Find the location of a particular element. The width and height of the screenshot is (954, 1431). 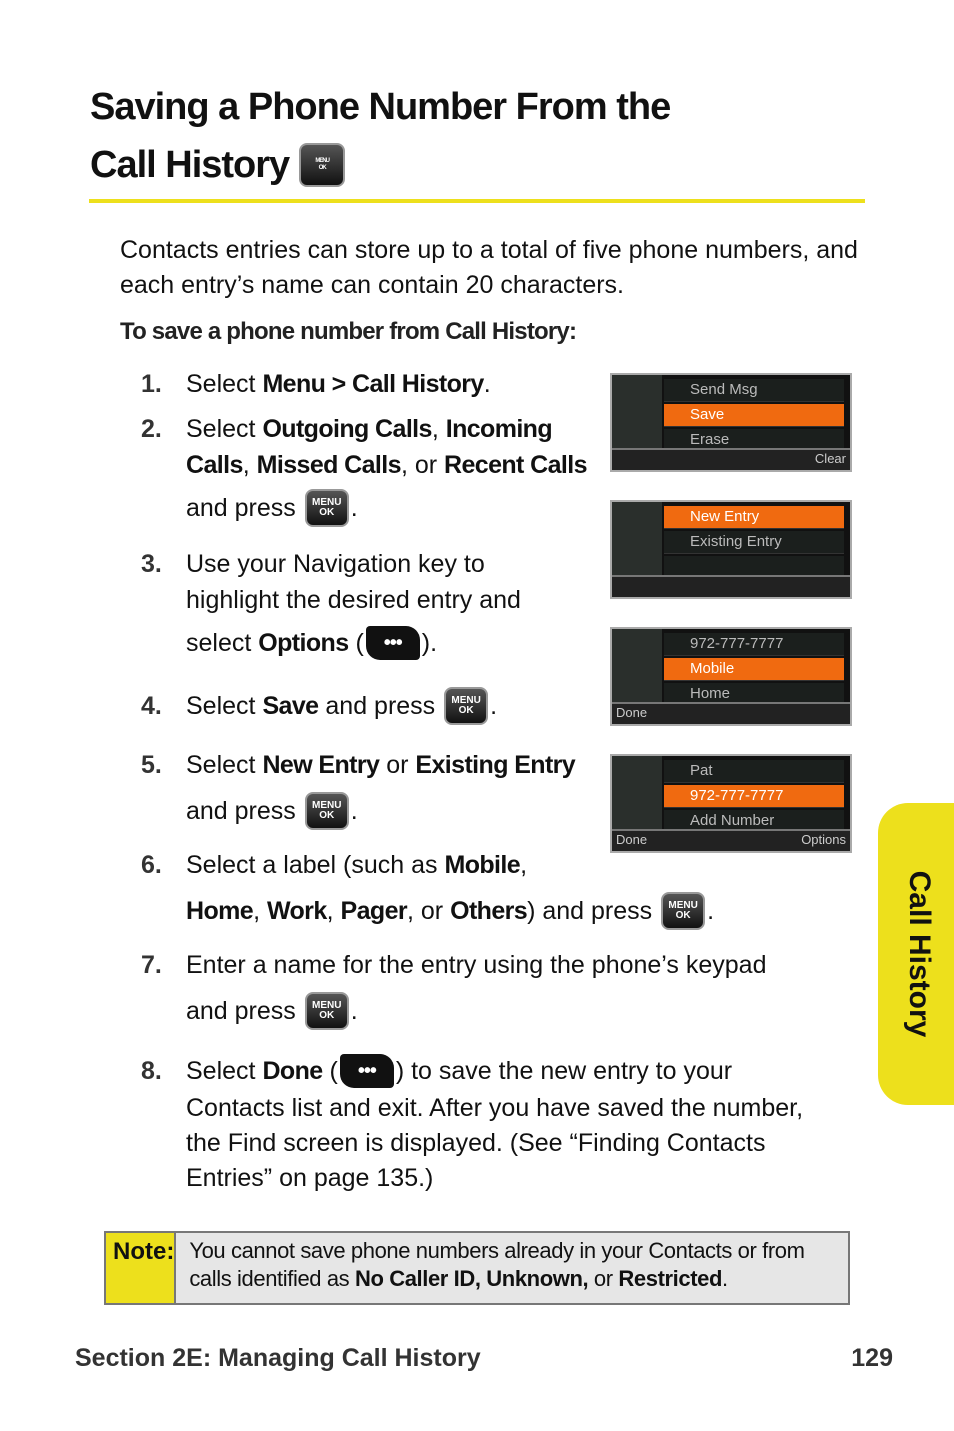

step-text-part: , or is located at coordinates (422, 464).